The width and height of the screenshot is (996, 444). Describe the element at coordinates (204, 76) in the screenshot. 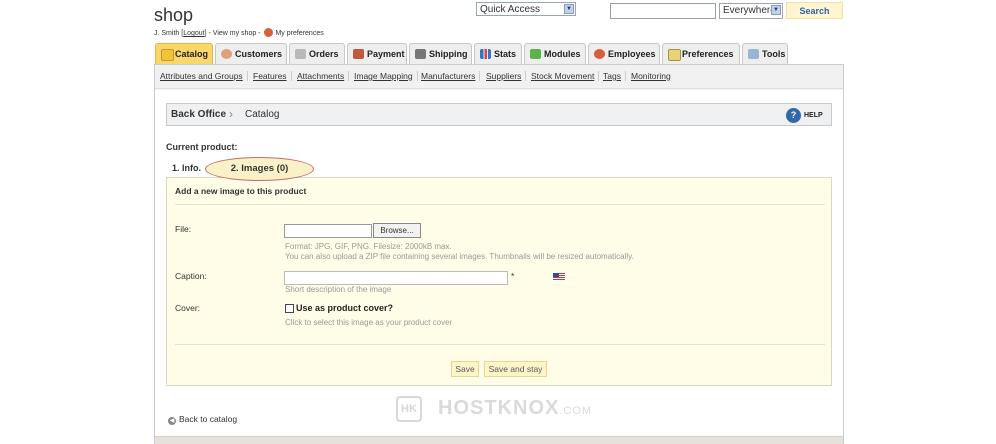

I see `subnav-attributes-groups: Attributes and Groups` at that location.